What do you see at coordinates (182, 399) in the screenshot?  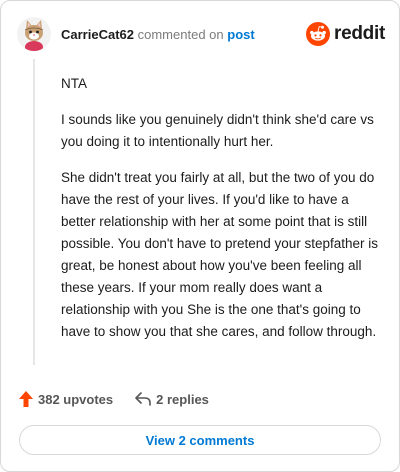 I see `replies-count: 2 replies` at bounding box center [182, 399].